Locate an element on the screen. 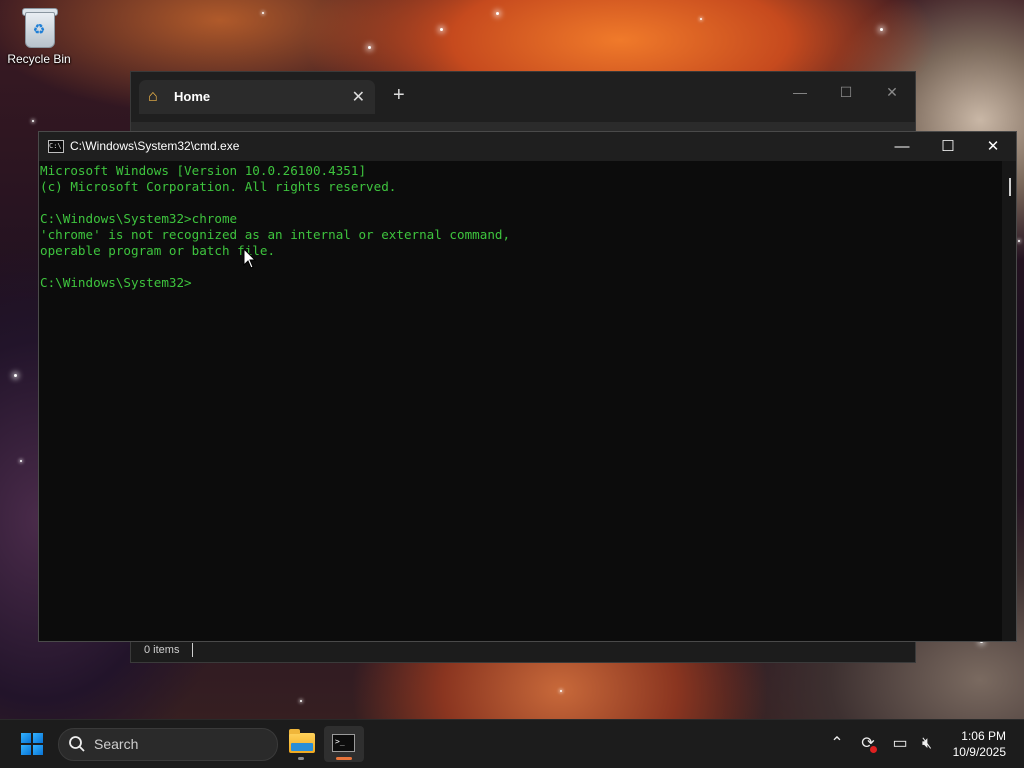 The image size is (1024, 768). active-indicator is located at coordinates (344, 758).